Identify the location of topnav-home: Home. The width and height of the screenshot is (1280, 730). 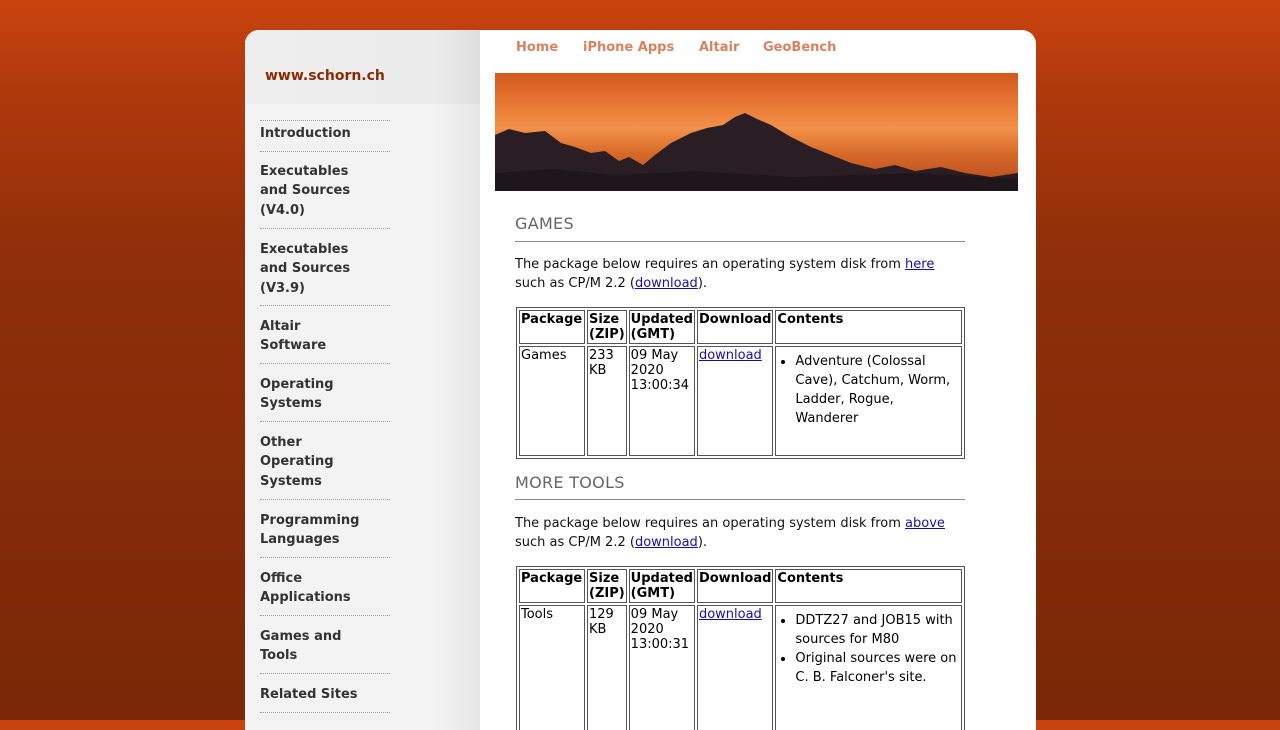
(537, 47).